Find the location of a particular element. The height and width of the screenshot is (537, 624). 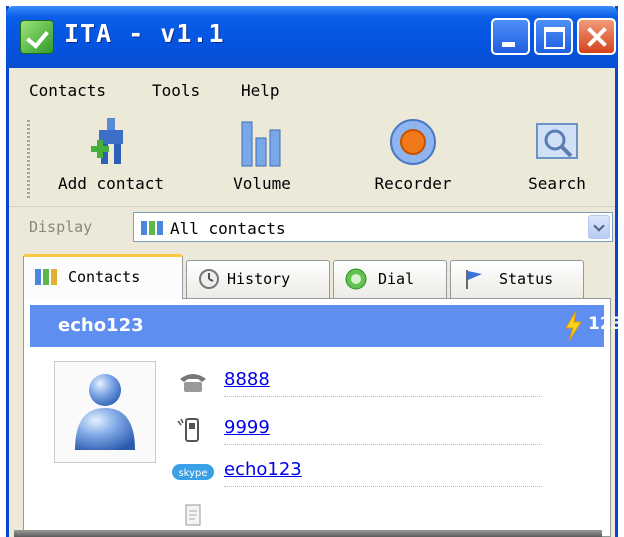

avatar is located at coordinates (105, 412).